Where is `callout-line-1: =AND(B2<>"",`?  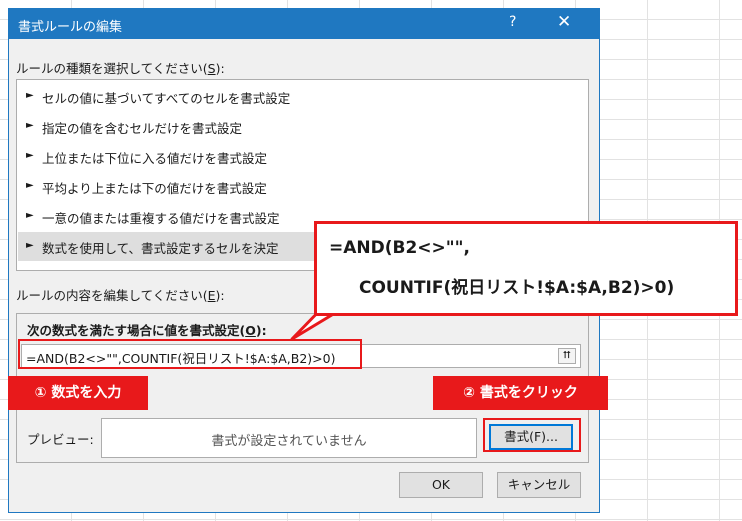
callout-line-1: =AND(B2<>"", is located at coordinates (399, 248).